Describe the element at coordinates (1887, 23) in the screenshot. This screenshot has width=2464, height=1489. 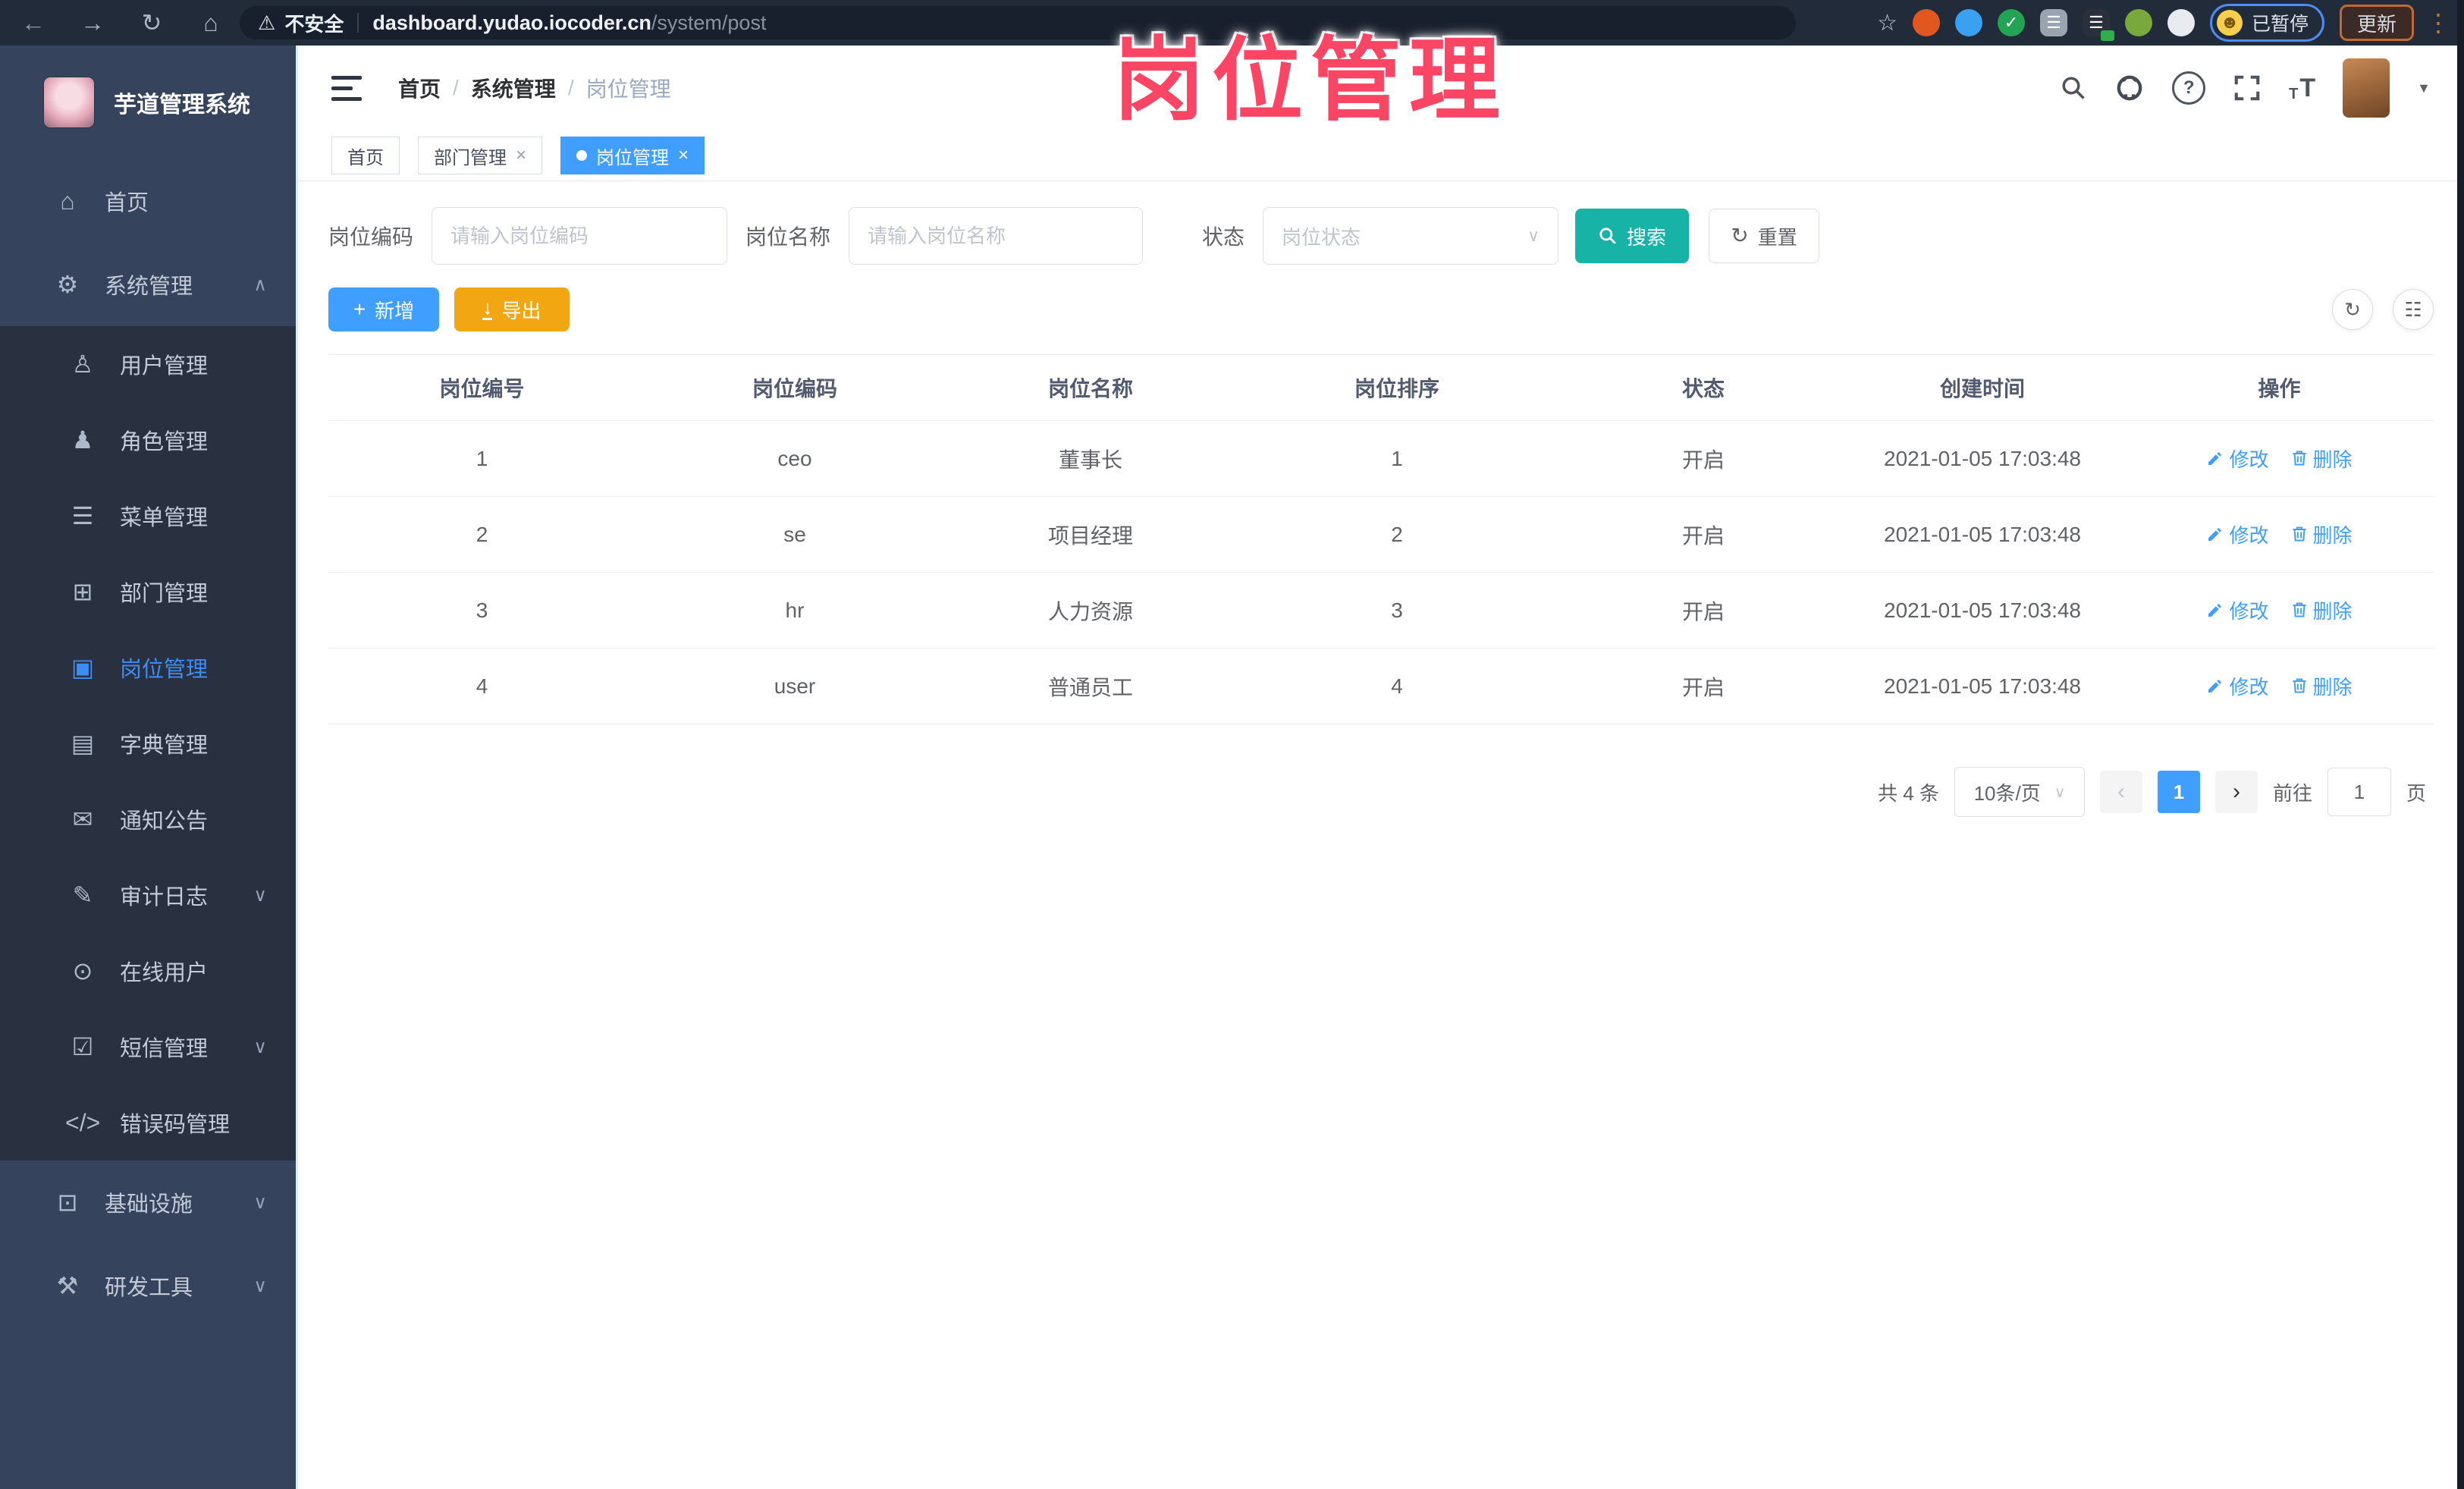
I see `bookmark-star-icon: ☆` at that location.